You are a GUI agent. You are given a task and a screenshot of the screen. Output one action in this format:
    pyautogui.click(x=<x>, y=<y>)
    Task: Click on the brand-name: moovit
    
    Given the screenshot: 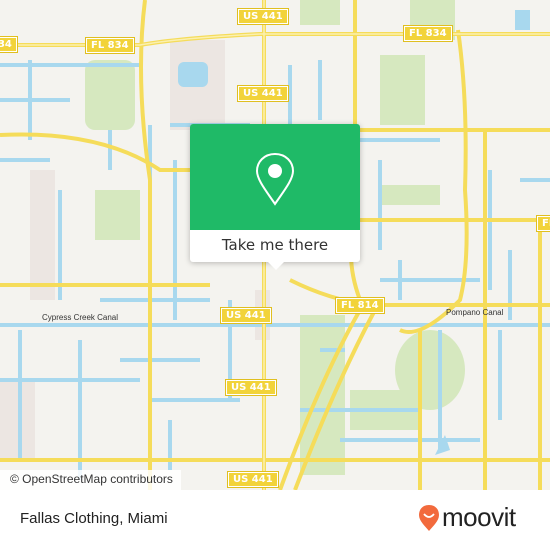 What is the action you would take?
    pyautogui.click(x=479, y=517)
    